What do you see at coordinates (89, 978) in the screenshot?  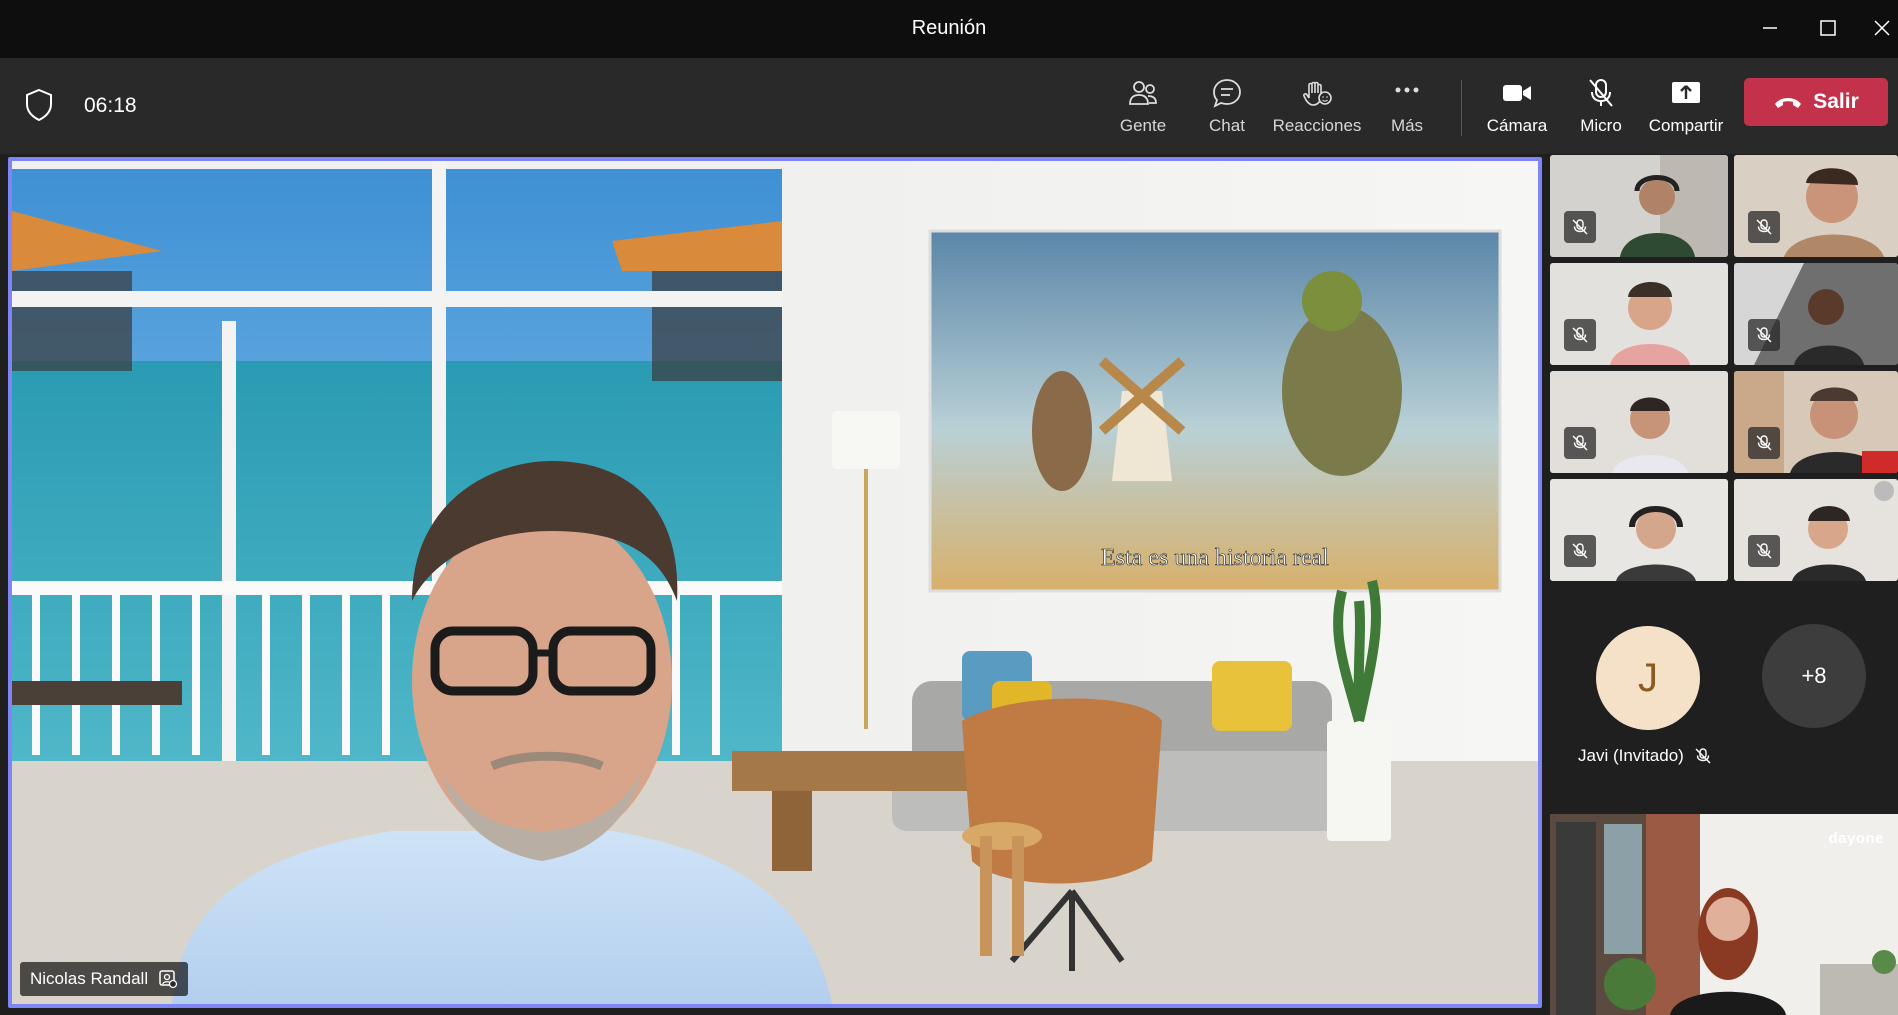 I see `speaker-name: Nicolas Randall` at bounding box center [89, 978].